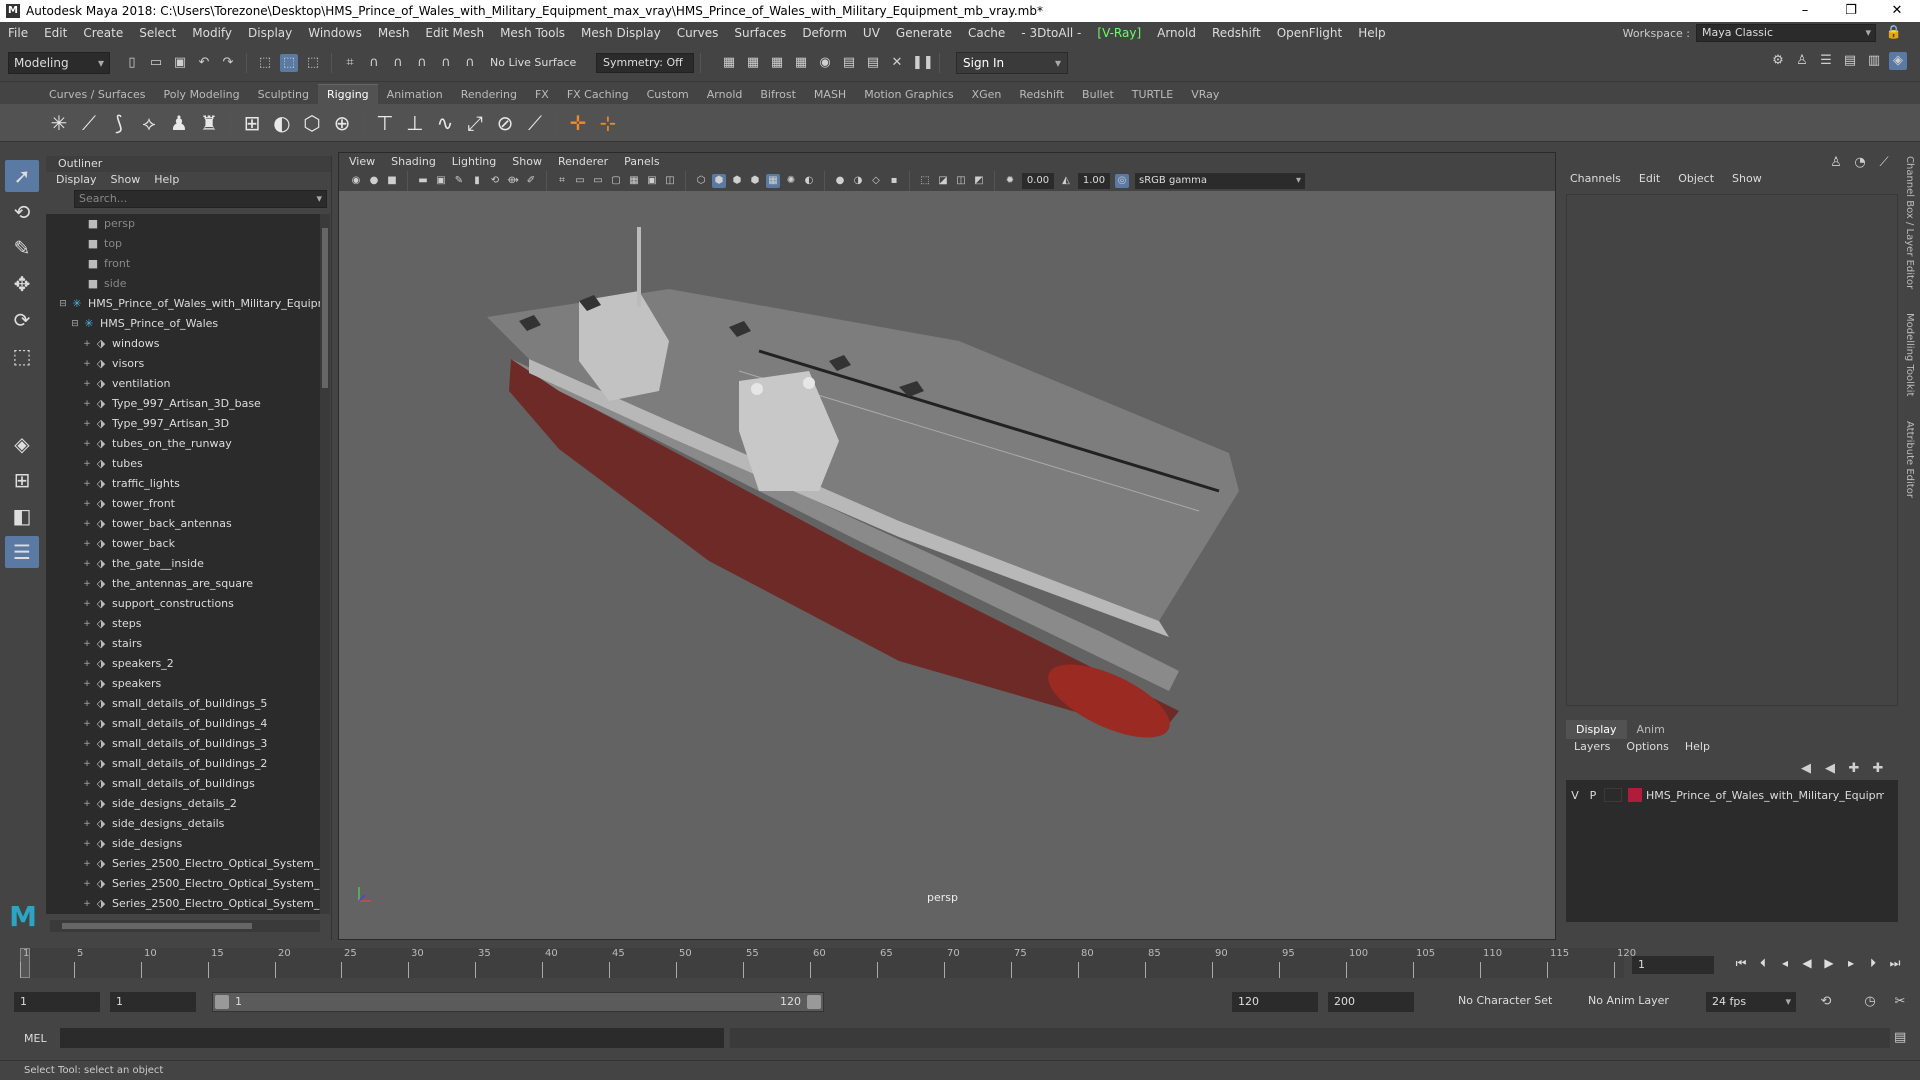 This screenshot has height=1080, width=1920. What do you see at coordinates (1041, 94) in the screenshot?
I see `shelf-tab-redshift: Redshift` at bounding box center [1041, 94].